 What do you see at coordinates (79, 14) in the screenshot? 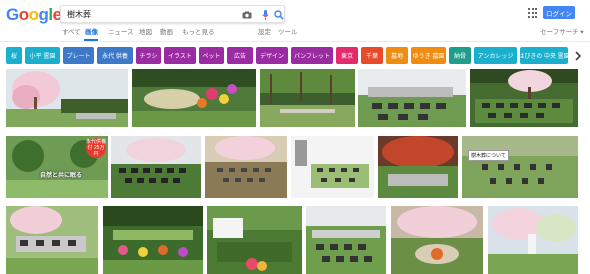
I see `search-input: 樹木葬` at bounding box center [79, 14].